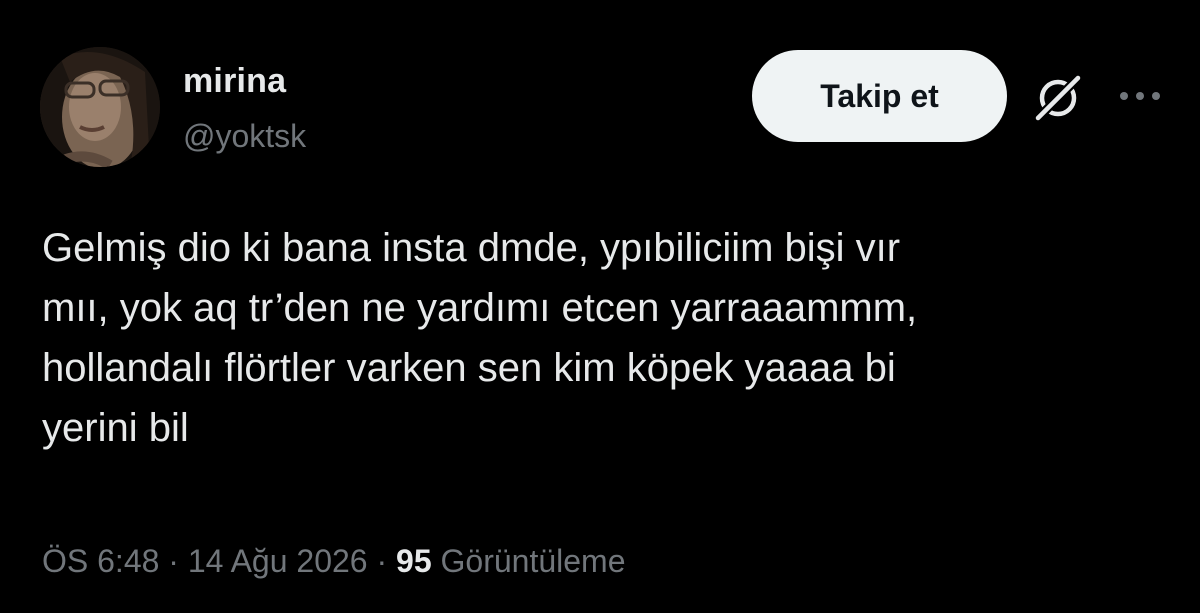  Describe the element at coordinates (1058, 98) in the screenshot. I see `grok-icon` at that location.